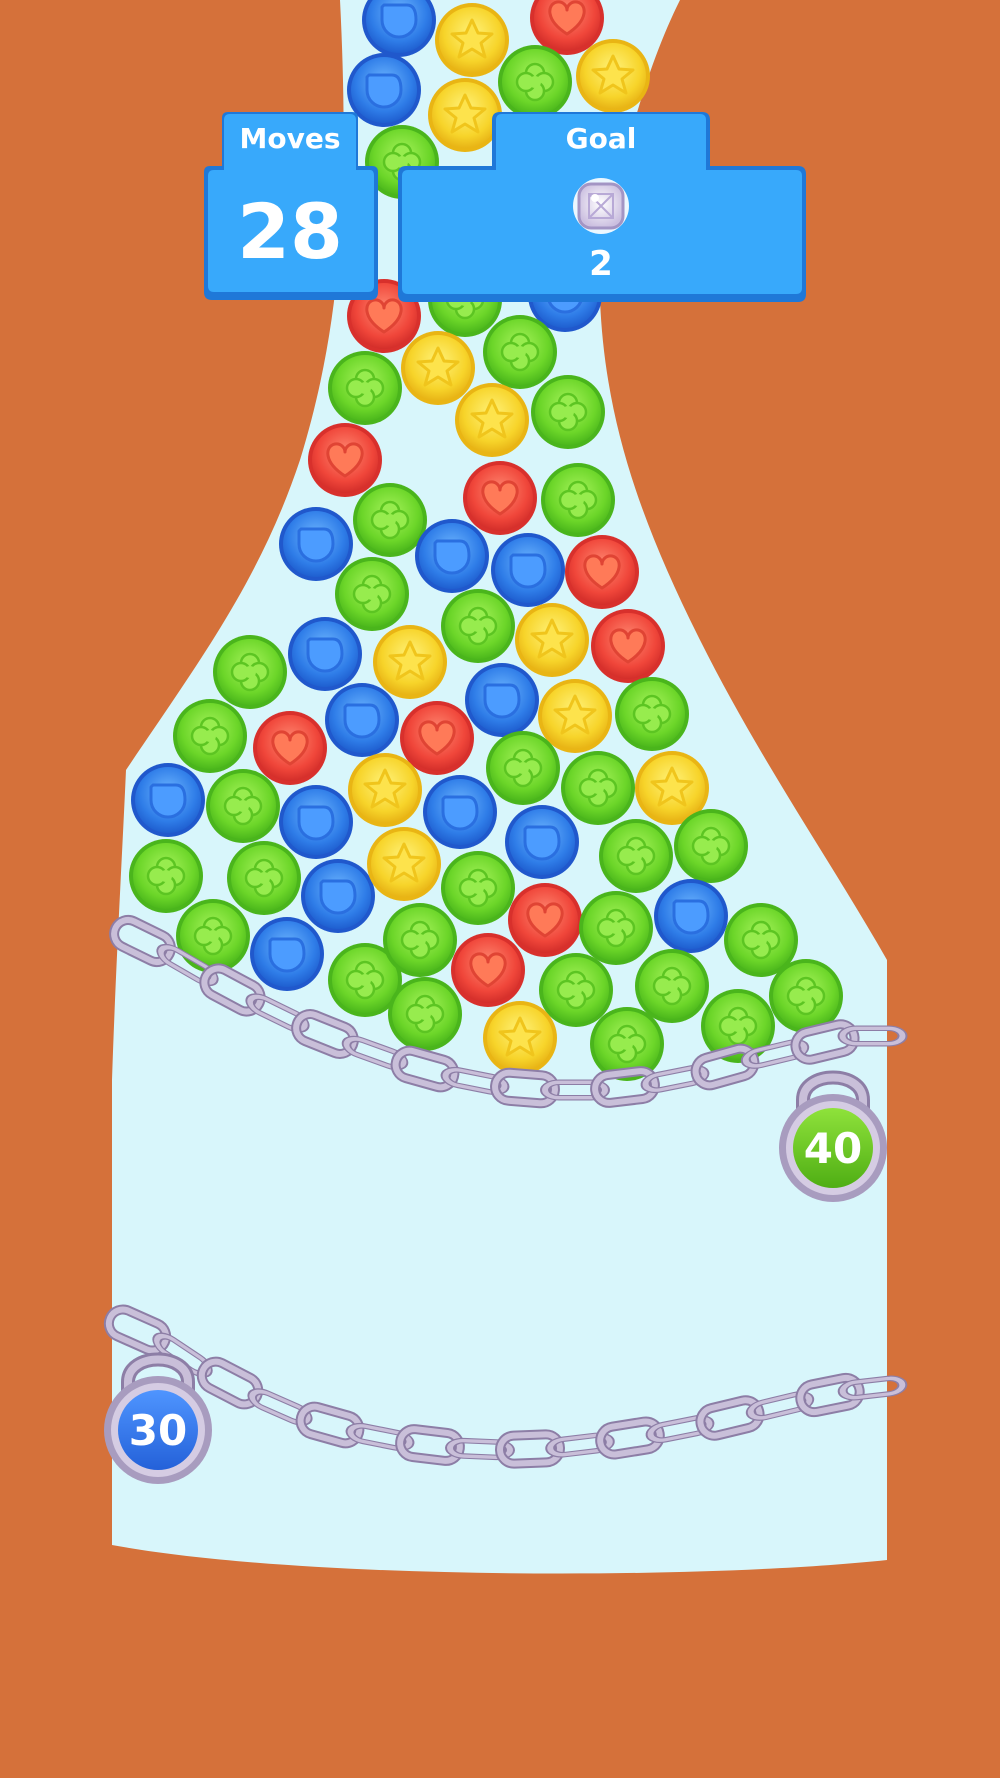 The width and height of the screenshot is (1000, 1778). Describe the element at coordinates (290, 231) in the screenshot. I see `moves-value: 28` at that location.